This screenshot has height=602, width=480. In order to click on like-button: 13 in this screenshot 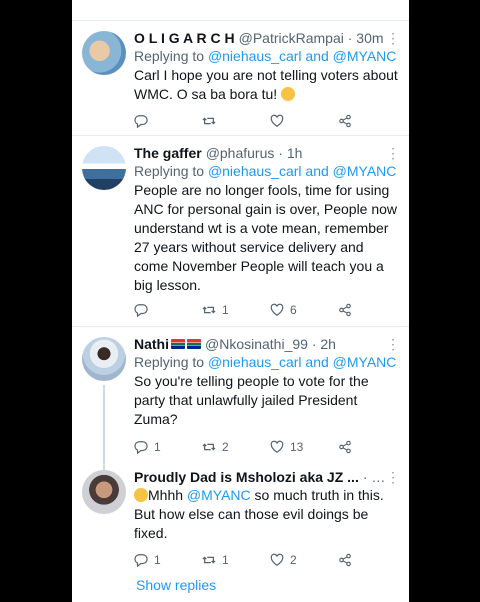, I will do `click(286, 447)`.